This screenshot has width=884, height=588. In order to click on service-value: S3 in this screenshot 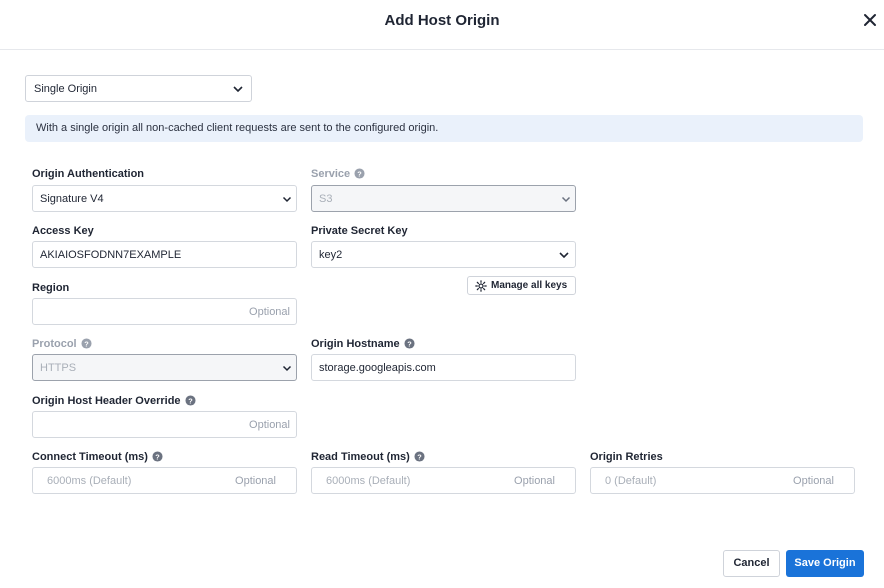, I will do `click(326, 199)`.